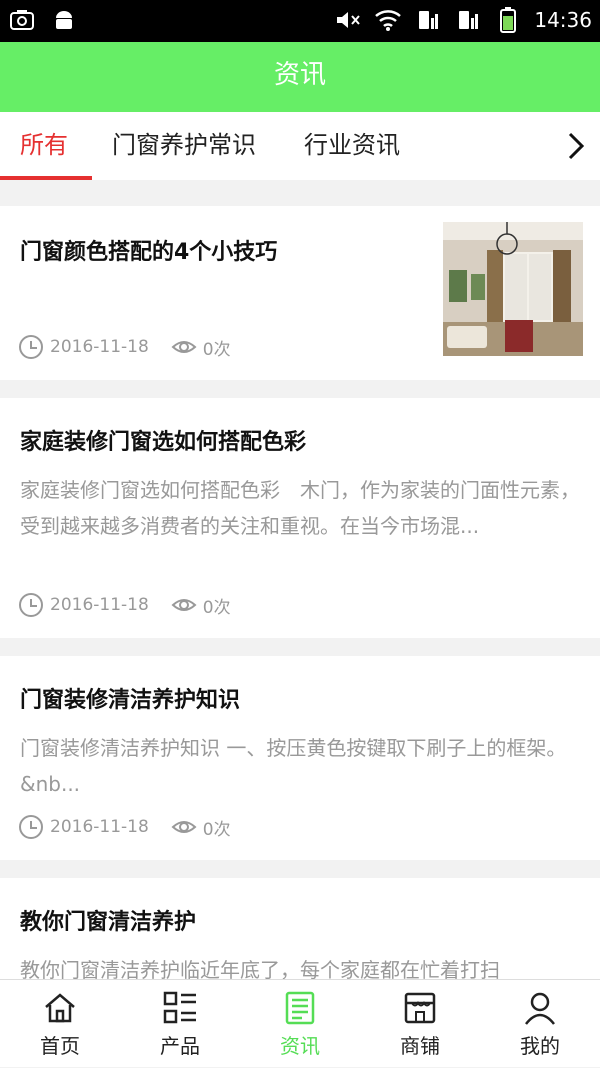 The width and height of the screenshot is (600, 1068). What do you see at coordinates (300, 77) in the screenshot?
I see `page-title: 资讯` at bounding box center [300, 77].